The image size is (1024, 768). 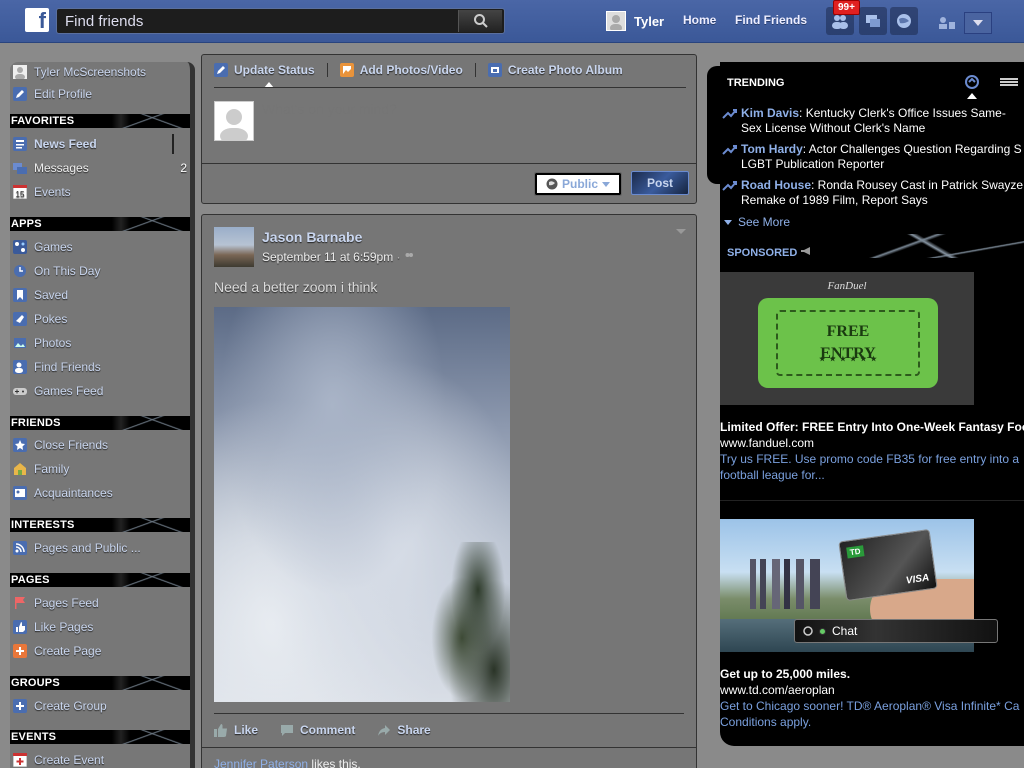 I want to click on sidebar-item-saved: Saved, so click(x=39, y=295).